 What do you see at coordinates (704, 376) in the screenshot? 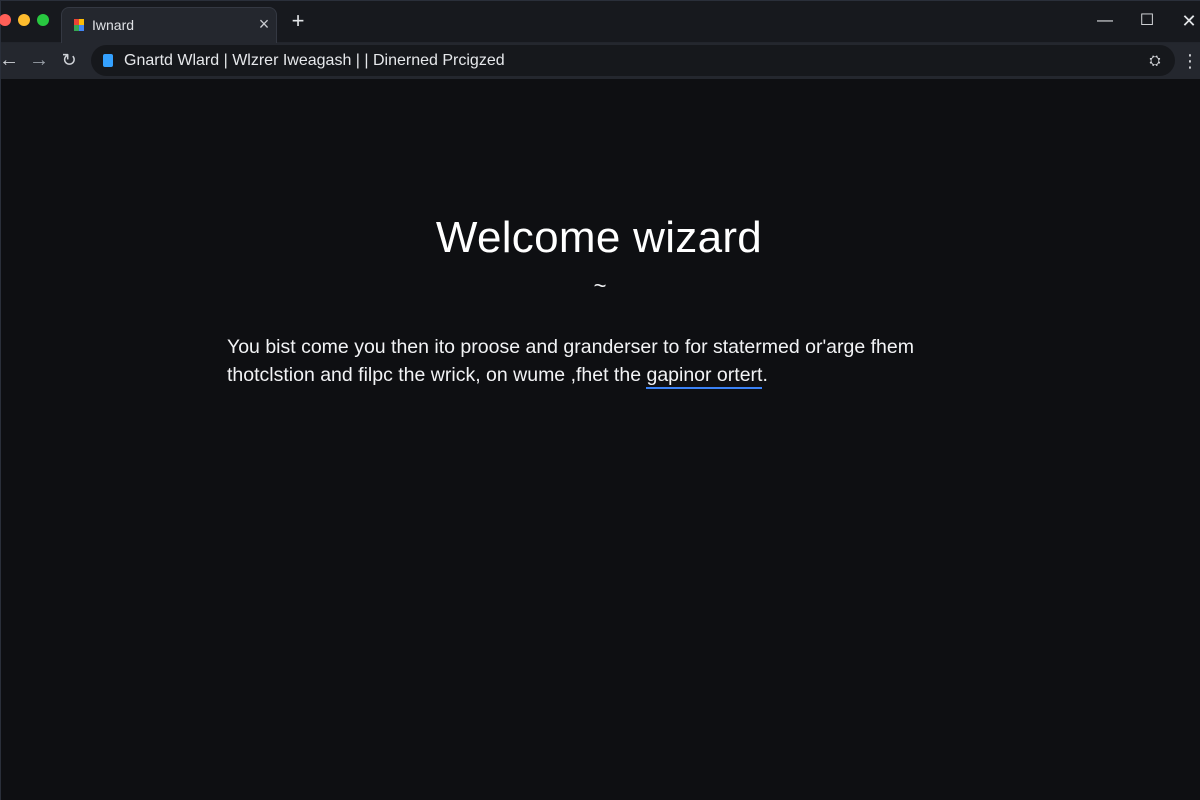
I see `inline-link: gapinor ortert` at bounding box center [704, 376].